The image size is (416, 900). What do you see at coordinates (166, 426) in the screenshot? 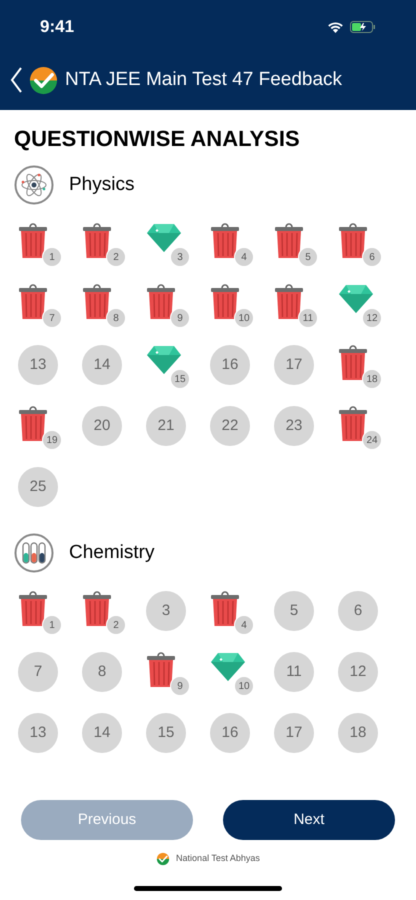
I see `question-button: 21` at bounding box center [166, 426].